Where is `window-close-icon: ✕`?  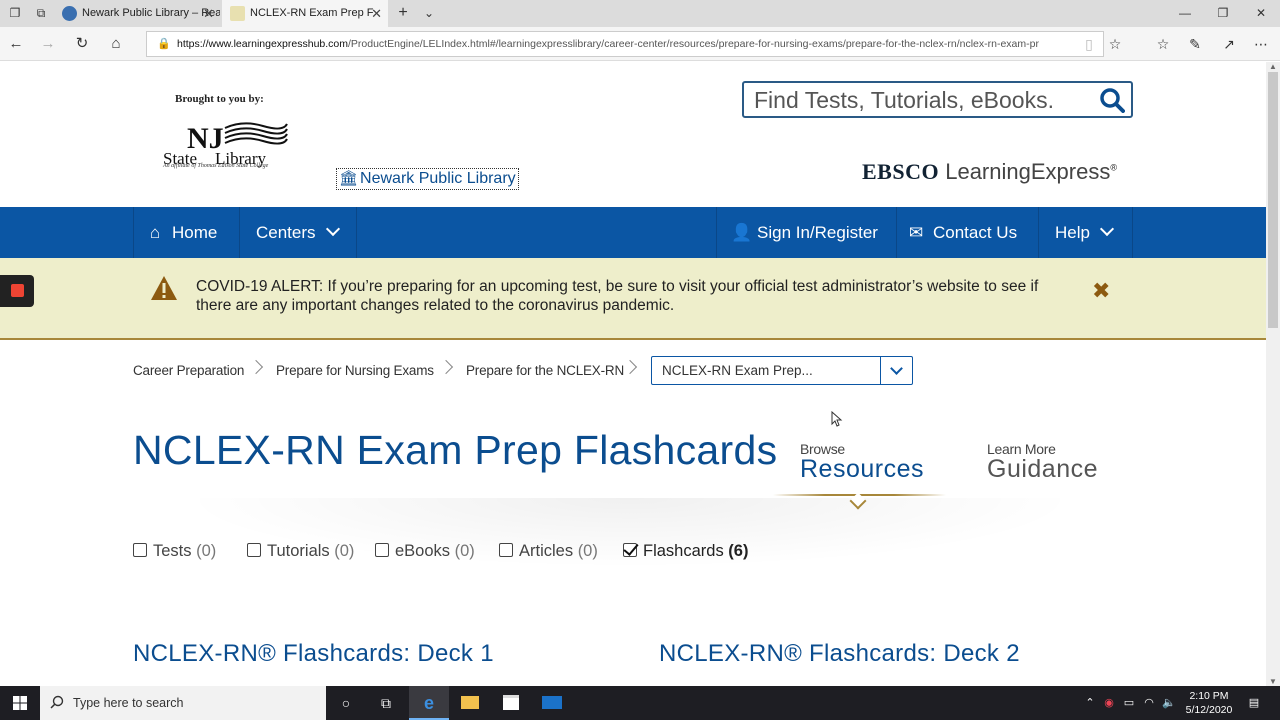 window-close-icon: ✕ is located at coordinates (1261, 13).